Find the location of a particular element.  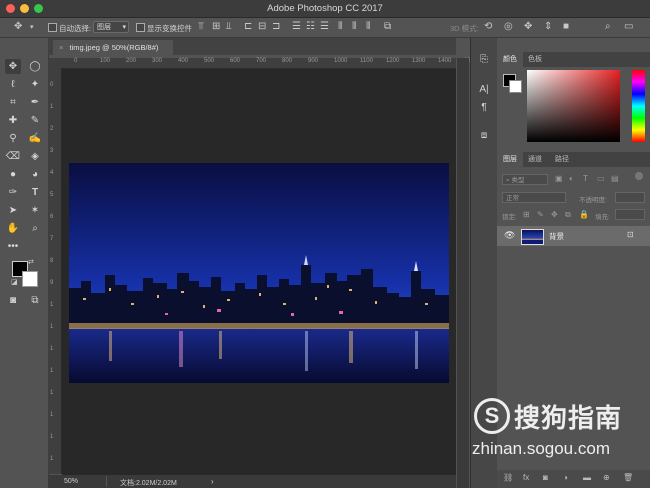

distribute-right-icon: ⦀ is located at coordinates (368, 26).